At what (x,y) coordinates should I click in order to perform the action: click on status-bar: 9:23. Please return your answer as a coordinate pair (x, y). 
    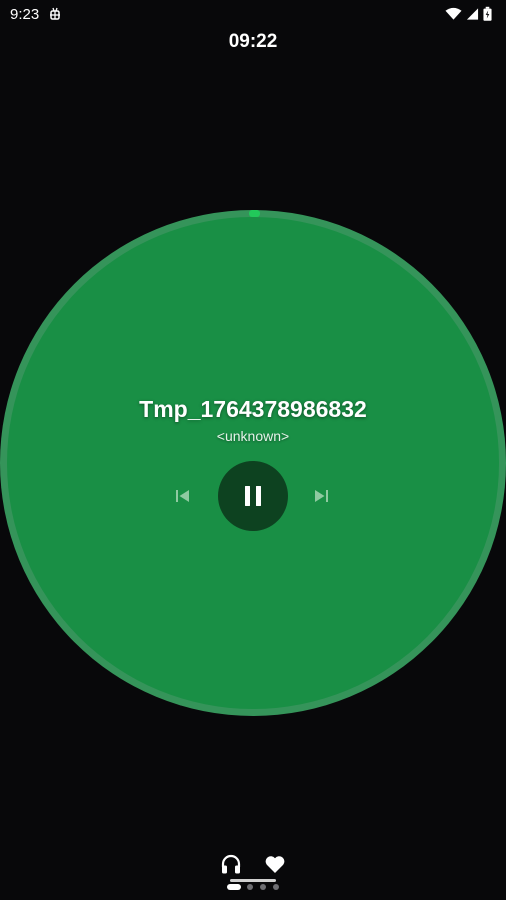
    Looking at the image, I should click on (253, 14).